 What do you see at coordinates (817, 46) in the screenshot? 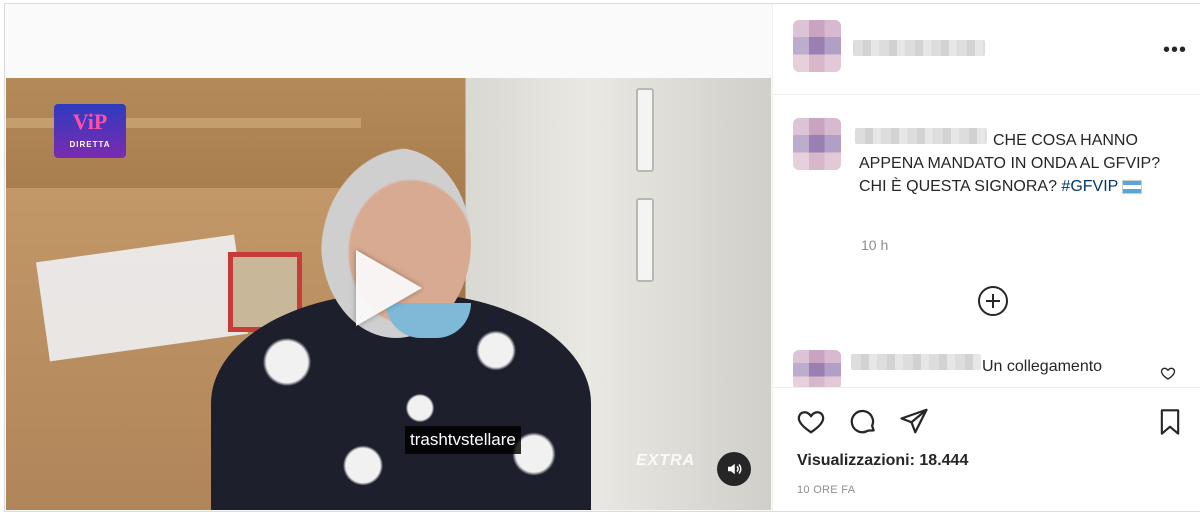
I see `avatar` at bounding box center [817, 46].